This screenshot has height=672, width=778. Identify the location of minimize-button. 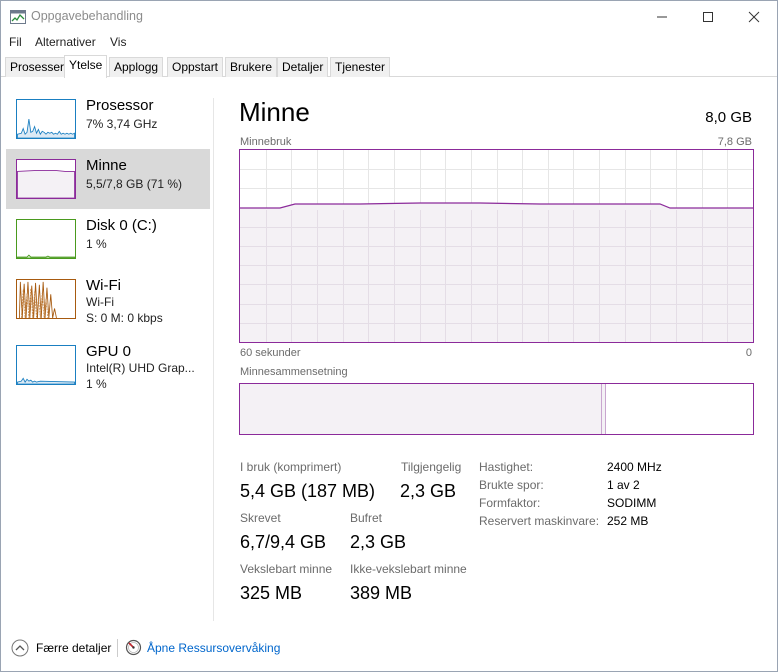
(662, 16).